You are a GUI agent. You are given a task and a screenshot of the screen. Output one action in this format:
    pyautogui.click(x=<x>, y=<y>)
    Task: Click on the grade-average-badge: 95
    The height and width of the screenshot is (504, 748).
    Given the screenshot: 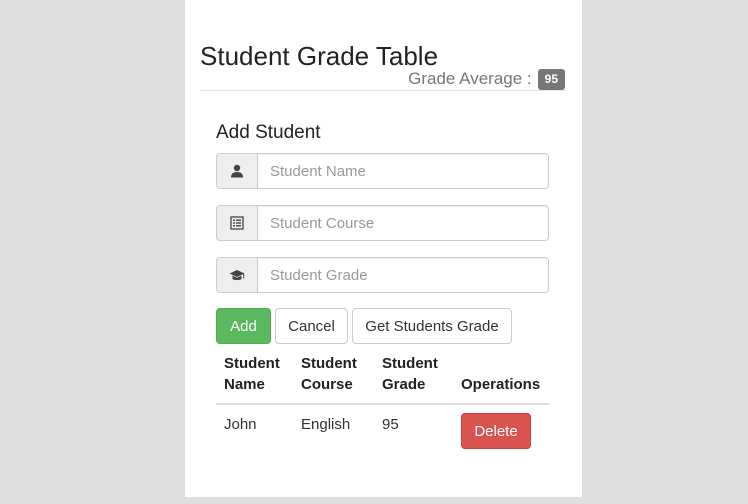 What is the action you would take?
    pyautogui.click(x=551, y=79)
    